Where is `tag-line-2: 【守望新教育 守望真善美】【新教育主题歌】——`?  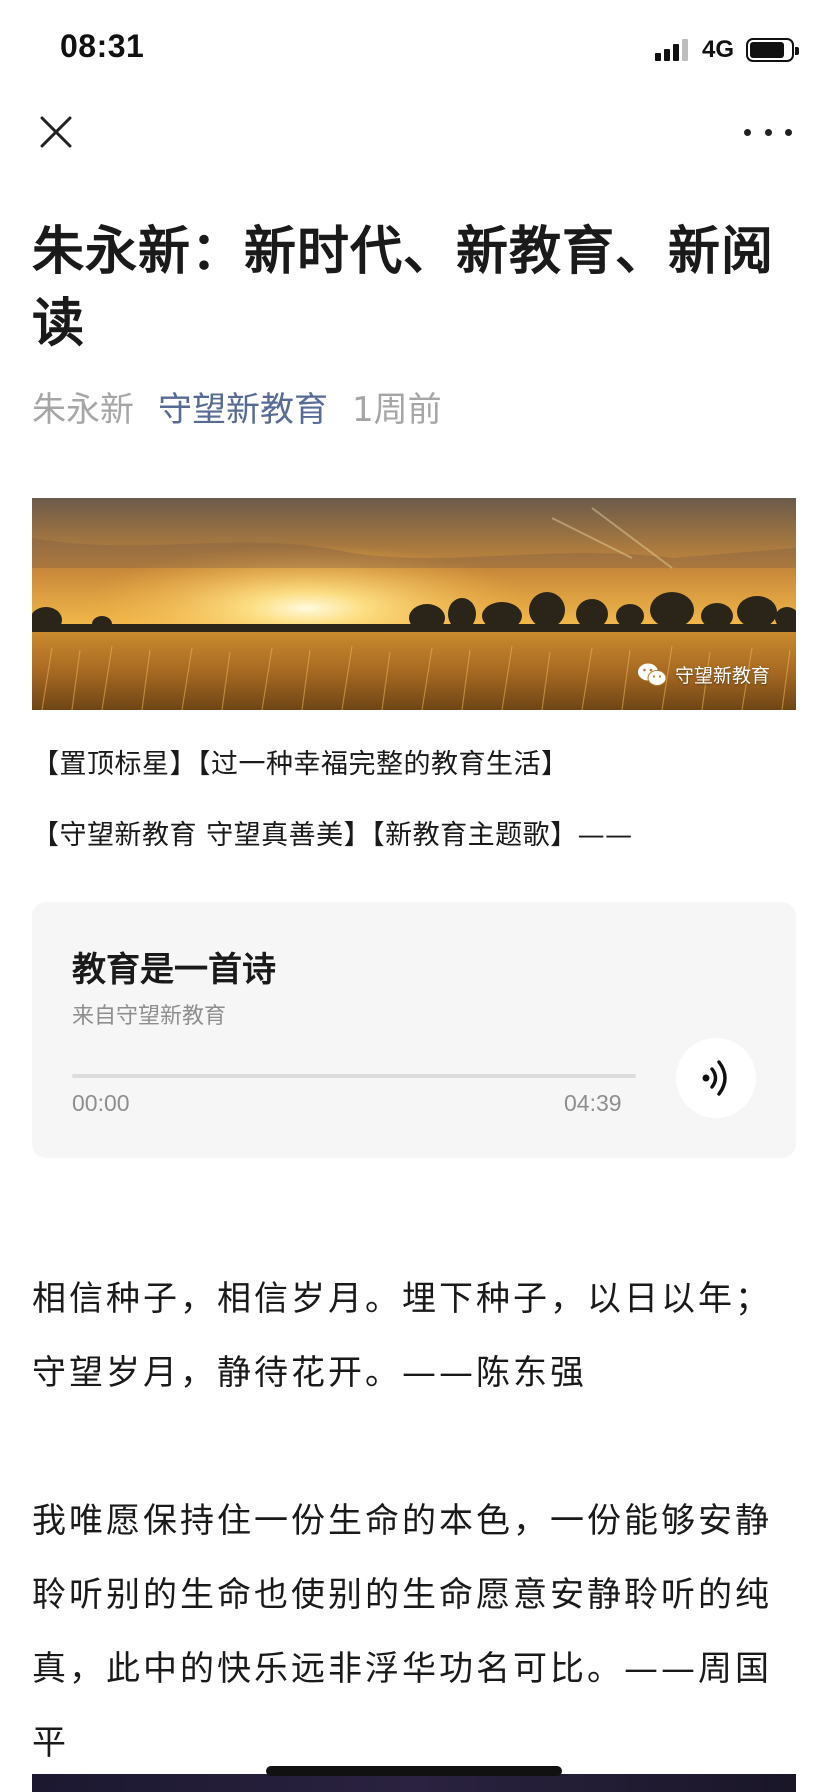
tag-line-2: 【守望新教育 守望真善美】【新教育主题歌】—— is located at coordinates (332, 835).